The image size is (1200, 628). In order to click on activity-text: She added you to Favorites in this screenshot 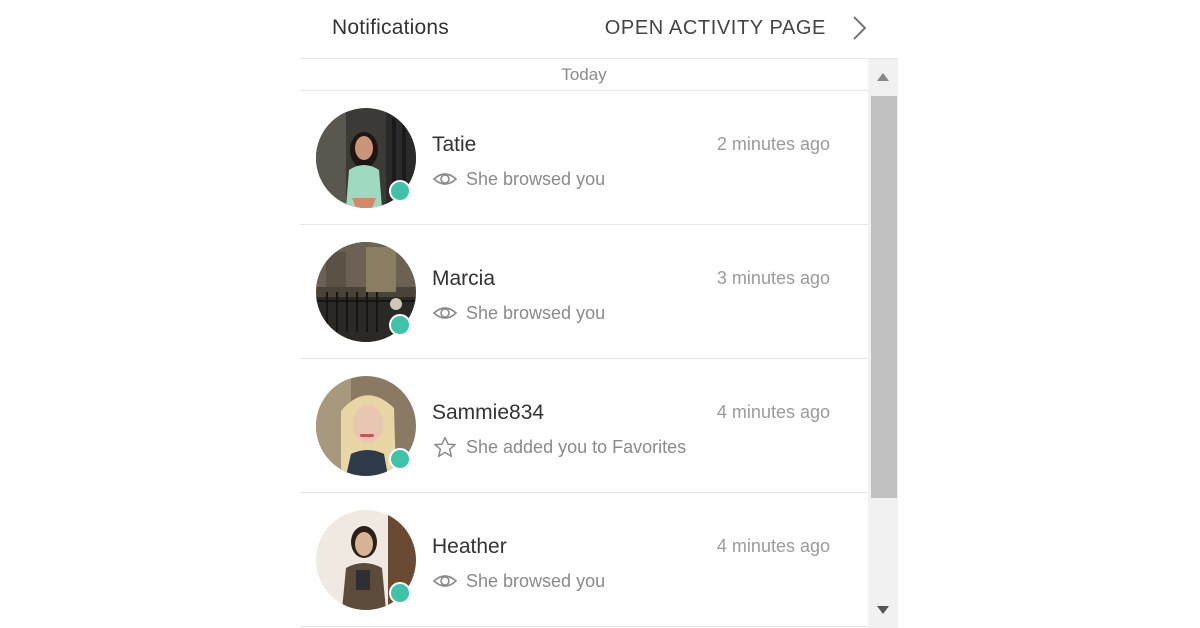, I will do `click(576, 446)`.